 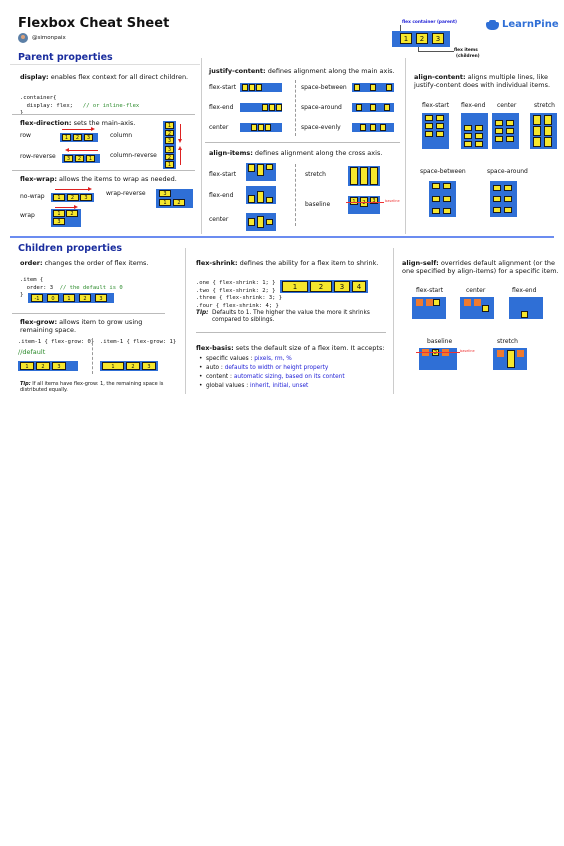 What do you see at coordinates (77, 137) in the screenshot?
I see `row-item: 2` at bounding box center [77, 137].